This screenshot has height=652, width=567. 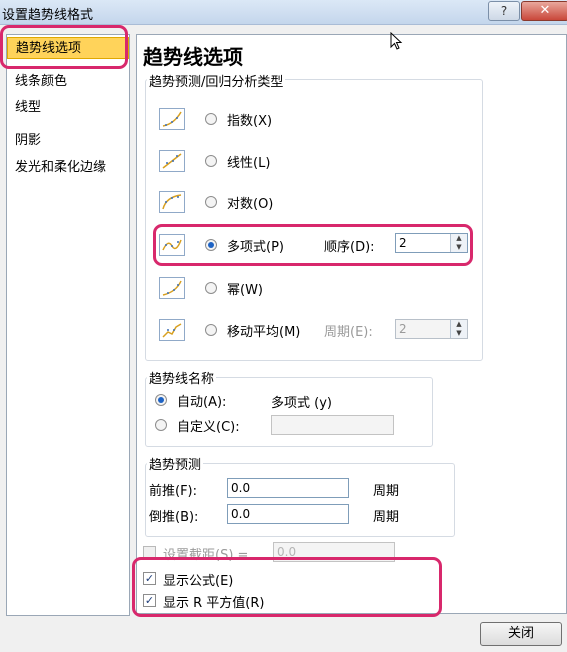 What do you see at coordinates (301, 403) in the screenshot?
I see `auto-name-value: 多项式 (y)` at bounding box center [301, 403].